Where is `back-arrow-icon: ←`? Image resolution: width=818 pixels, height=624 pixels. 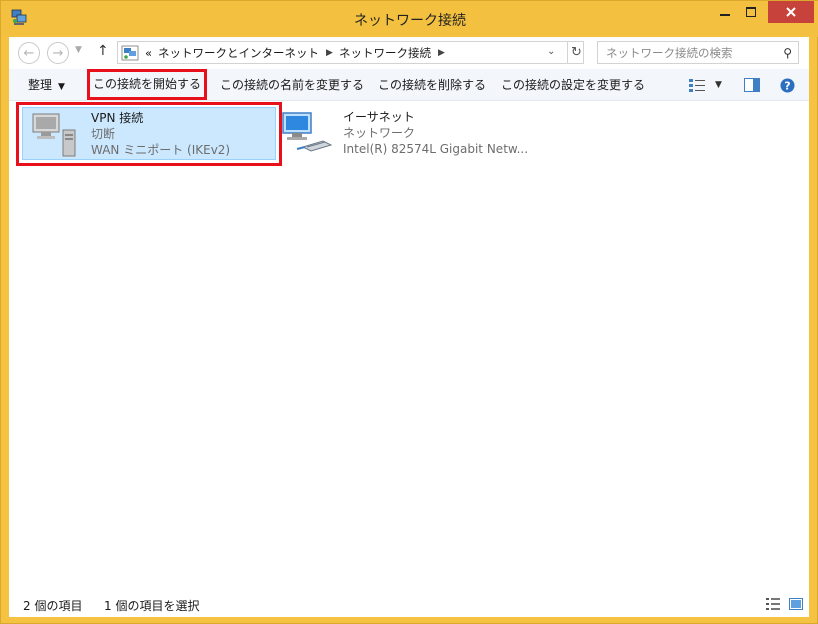
back-arrow-icon: ← is located at coordinates (29, 53).